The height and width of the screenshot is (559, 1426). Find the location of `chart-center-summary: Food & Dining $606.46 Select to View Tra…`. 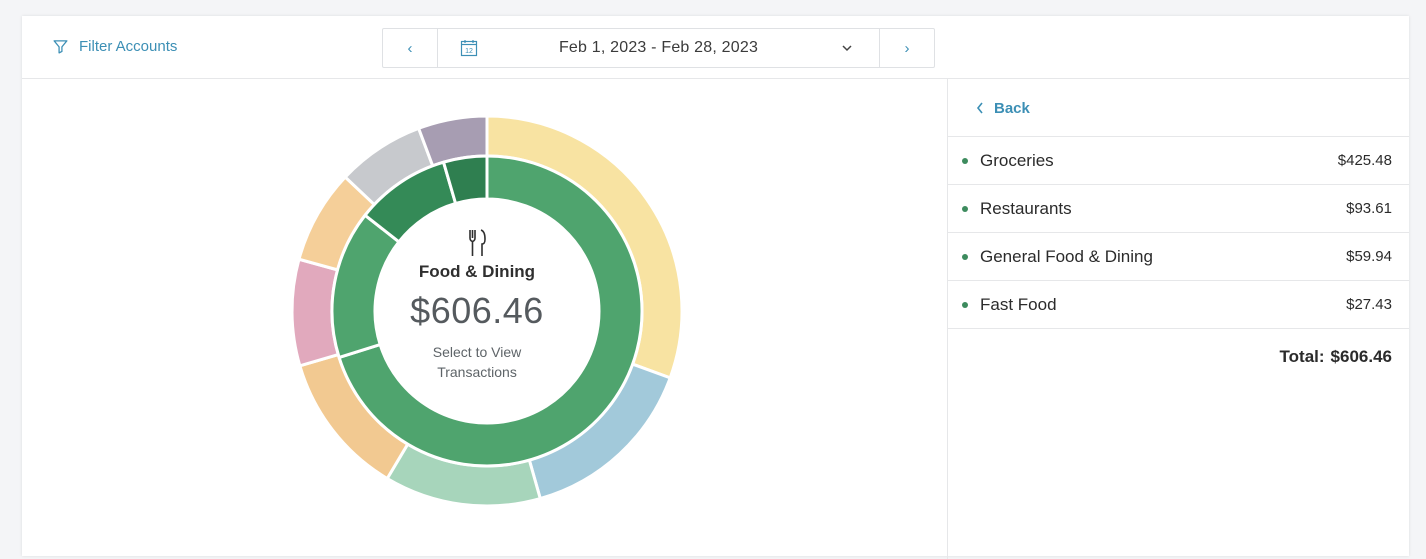

chart-center-summary: Food & Dining $606.46 Select to View Tra… is located at coordinates (477, 305).